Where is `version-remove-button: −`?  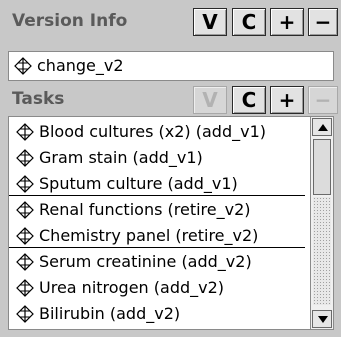 version-remove-button: − is located at coordinates (323, 22).